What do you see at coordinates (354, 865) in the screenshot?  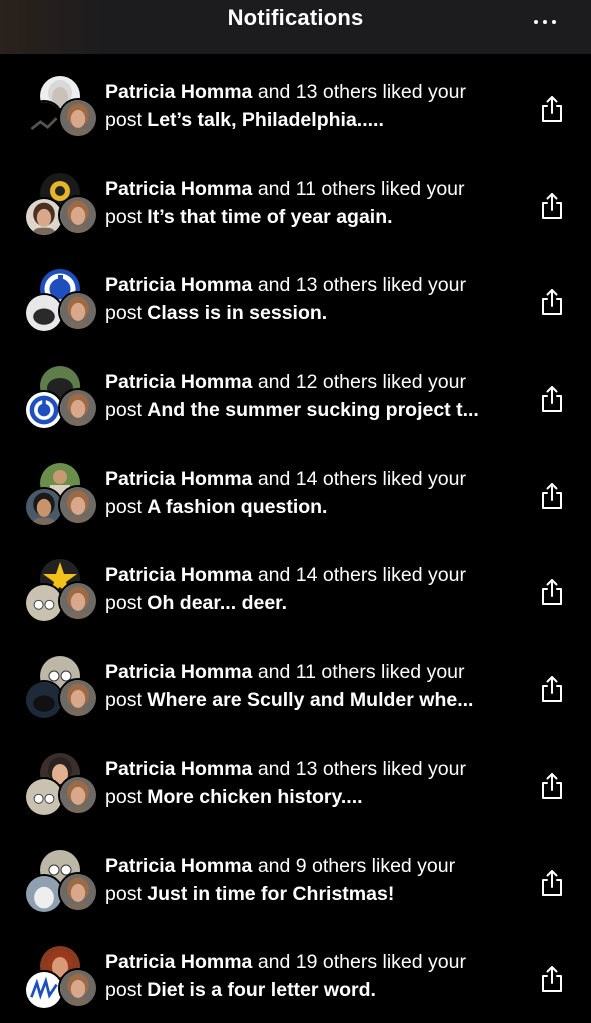 I see `notification-action: and 9 others liked your` at bounding box center [354, 865].